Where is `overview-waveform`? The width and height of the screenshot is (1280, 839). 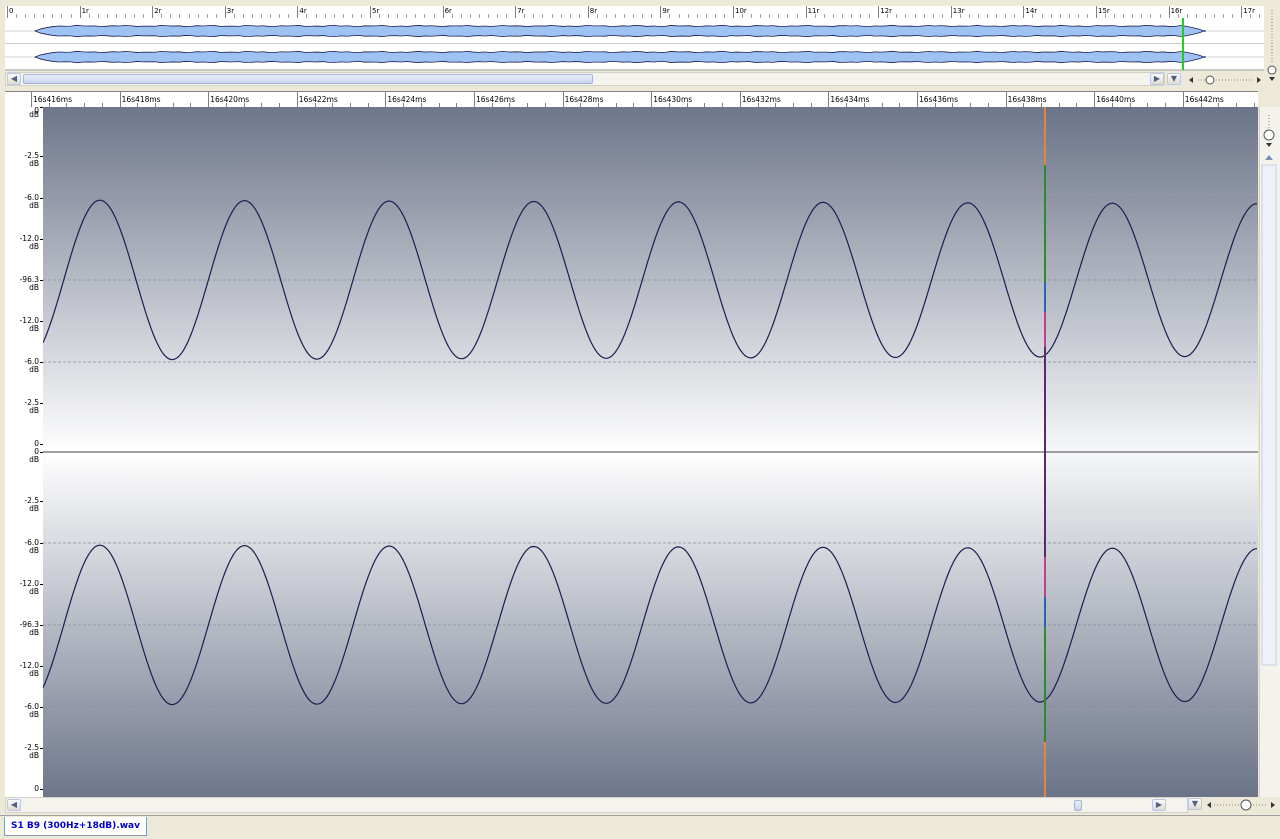 overview-waveform is located at coordinates (634, 44).